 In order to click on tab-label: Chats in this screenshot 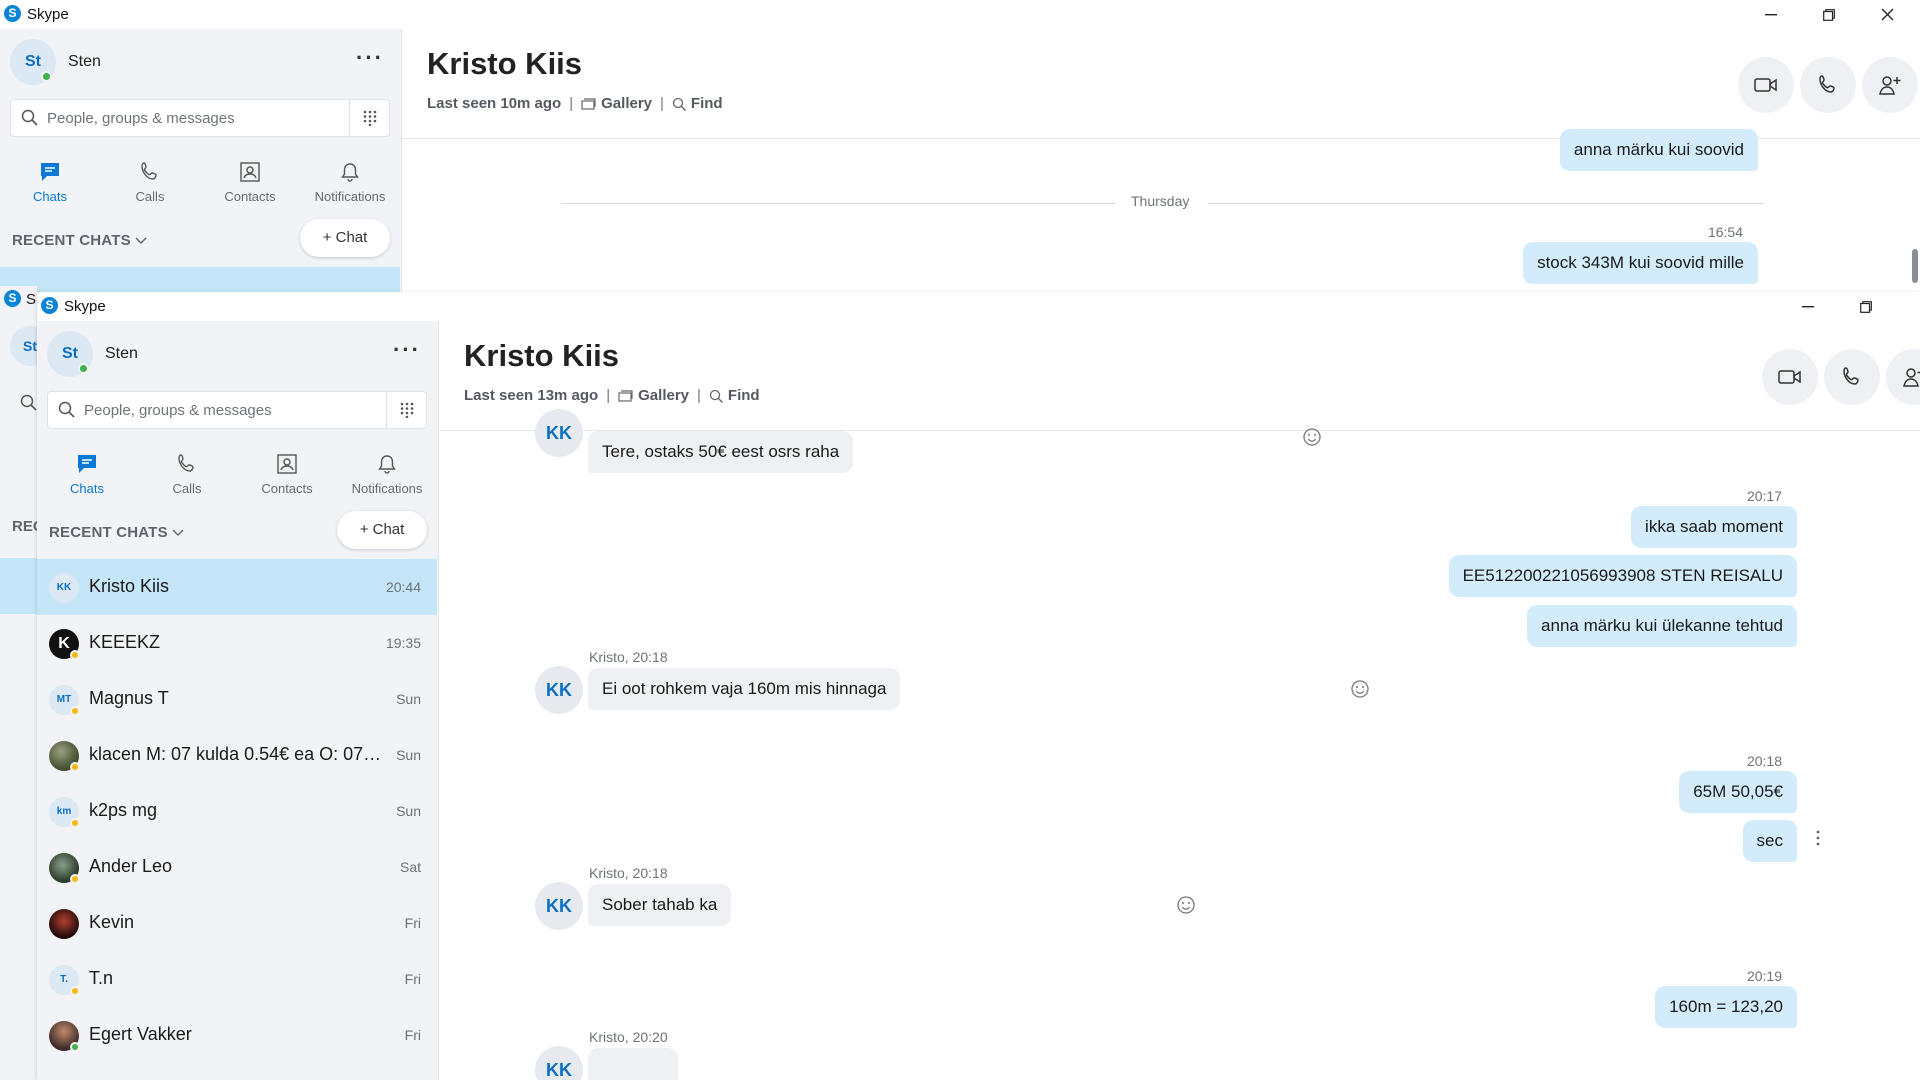, I will do `click(50, 196)`.